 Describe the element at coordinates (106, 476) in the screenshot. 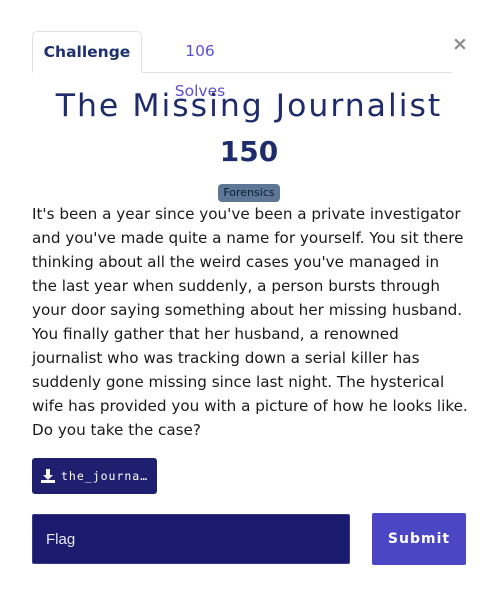

I see `file-name: the_journalist` at that location.